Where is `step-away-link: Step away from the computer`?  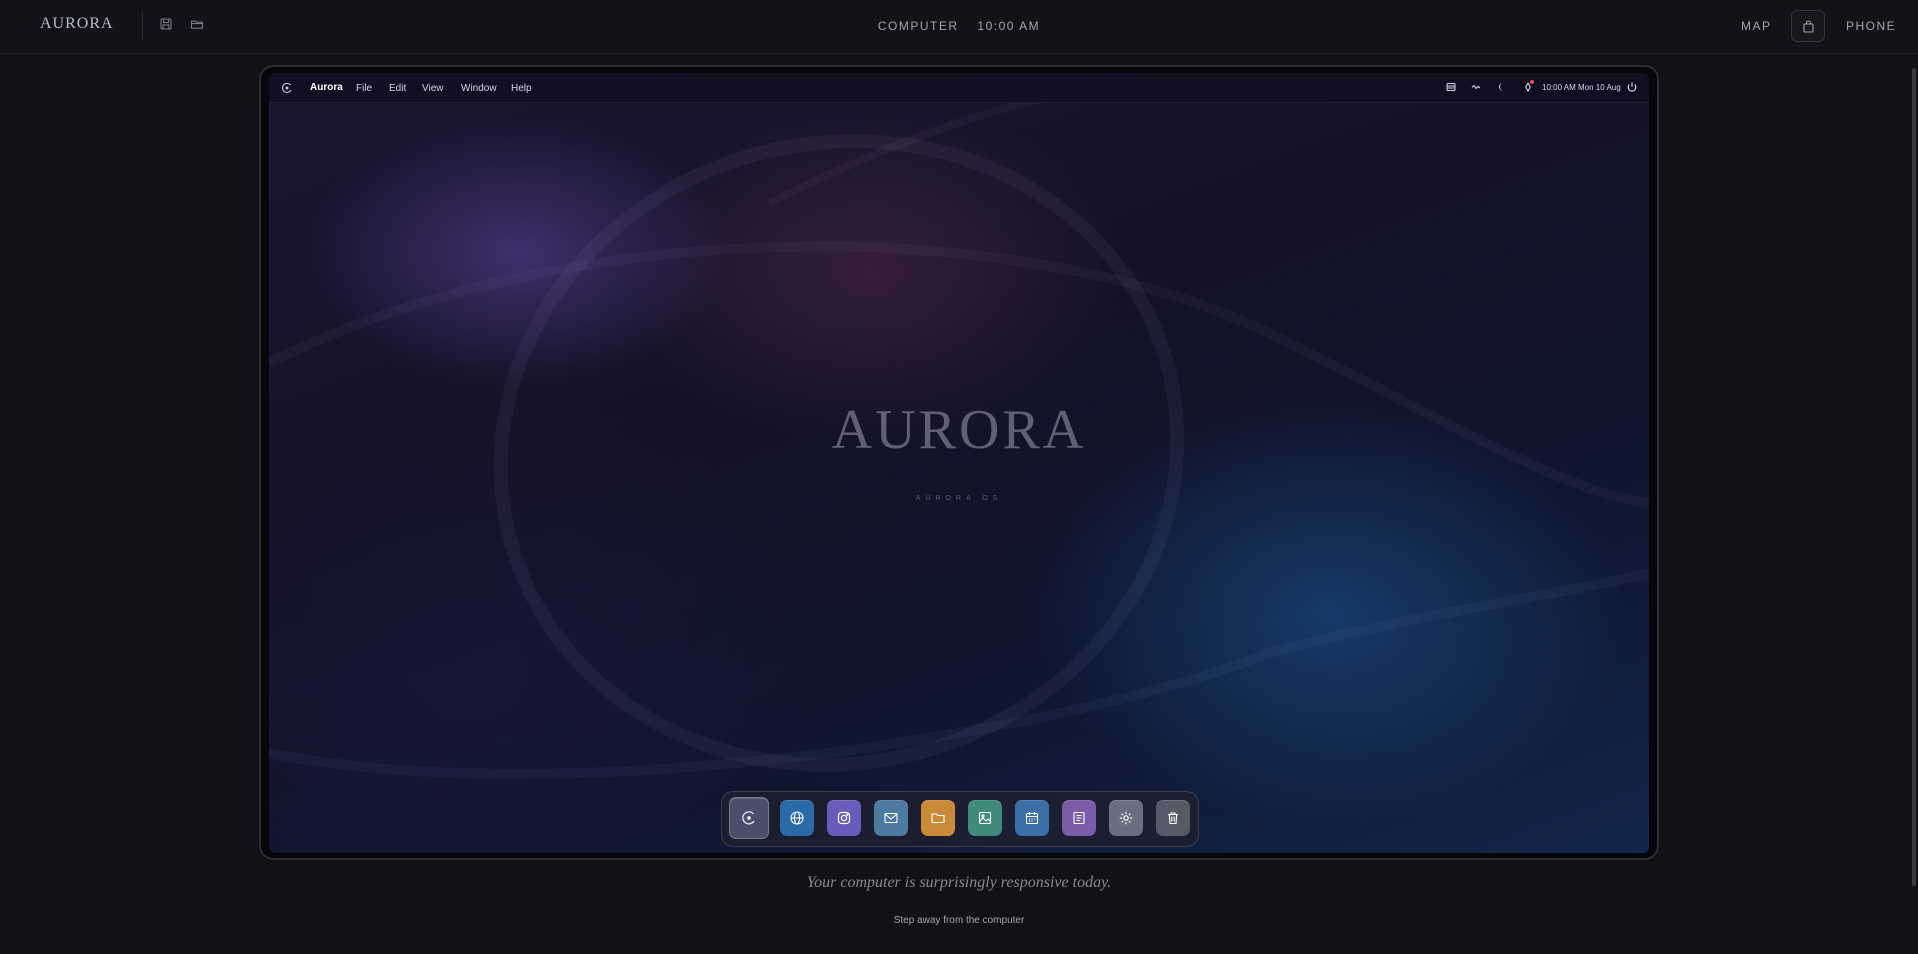 step-away-link: Step away from the computer is located at coordinates (959, 920).